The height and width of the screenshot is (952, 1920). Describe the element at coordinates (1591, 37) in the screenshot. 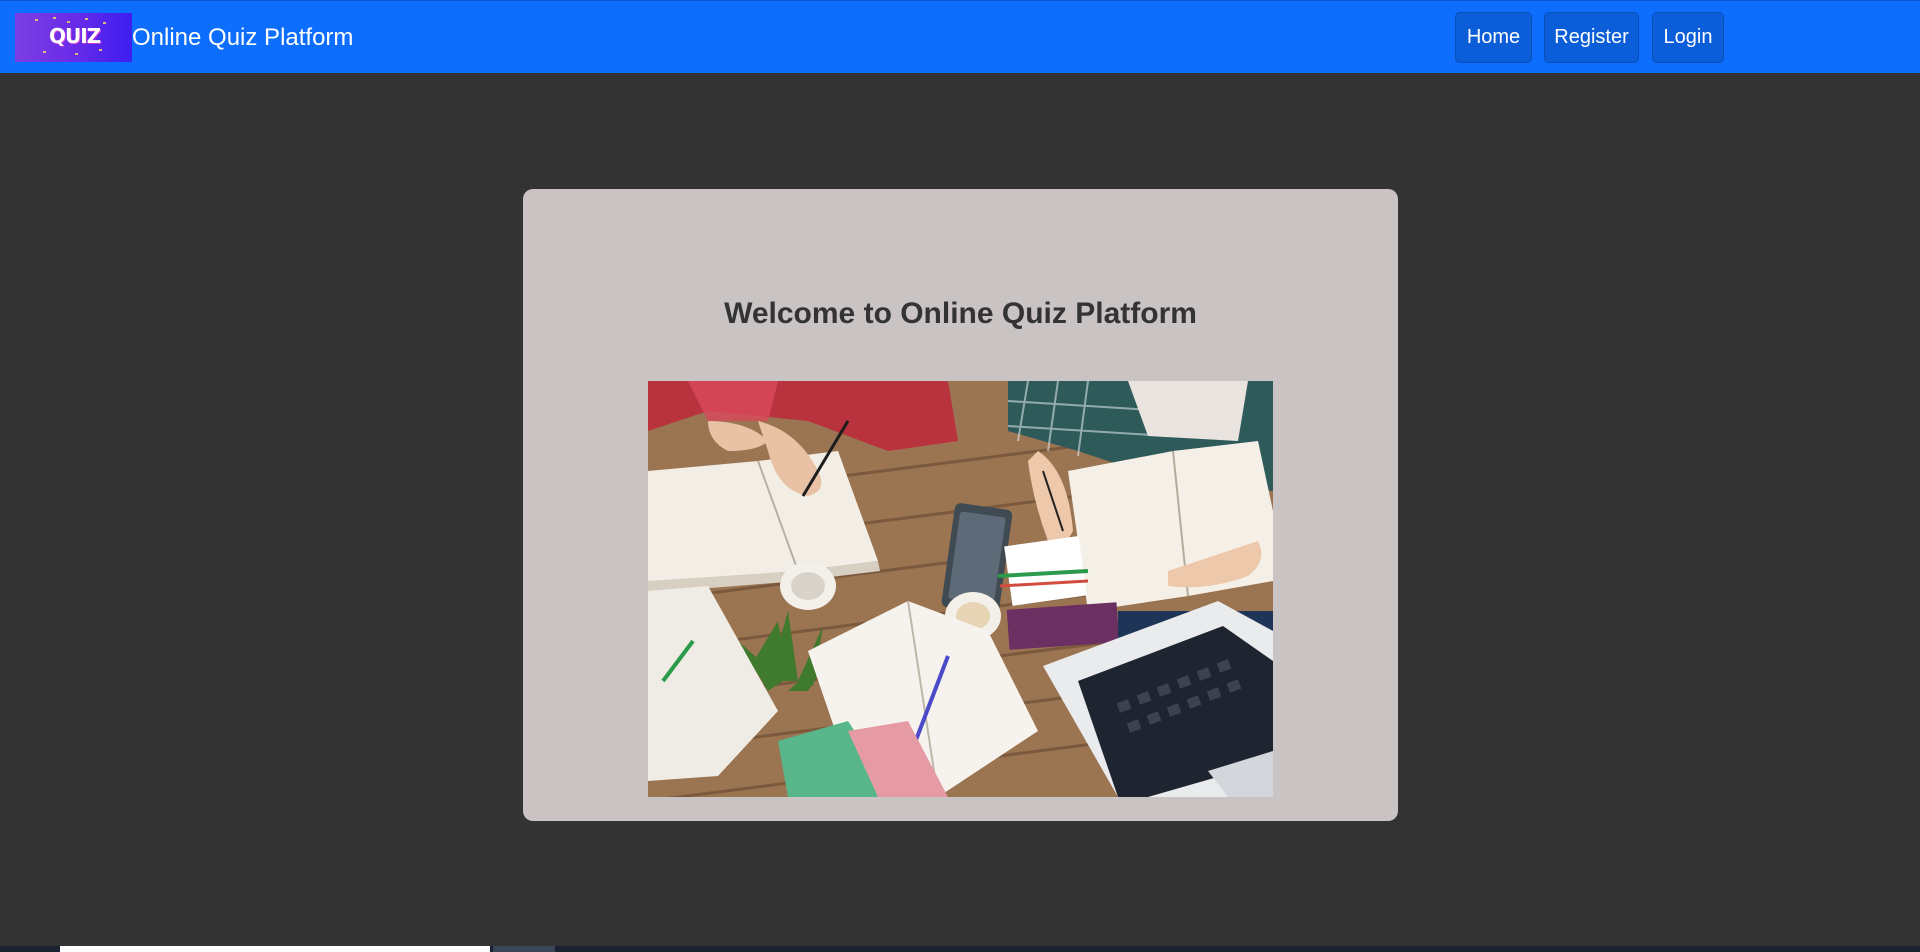

I see `nav-register-button: Register` at that location.